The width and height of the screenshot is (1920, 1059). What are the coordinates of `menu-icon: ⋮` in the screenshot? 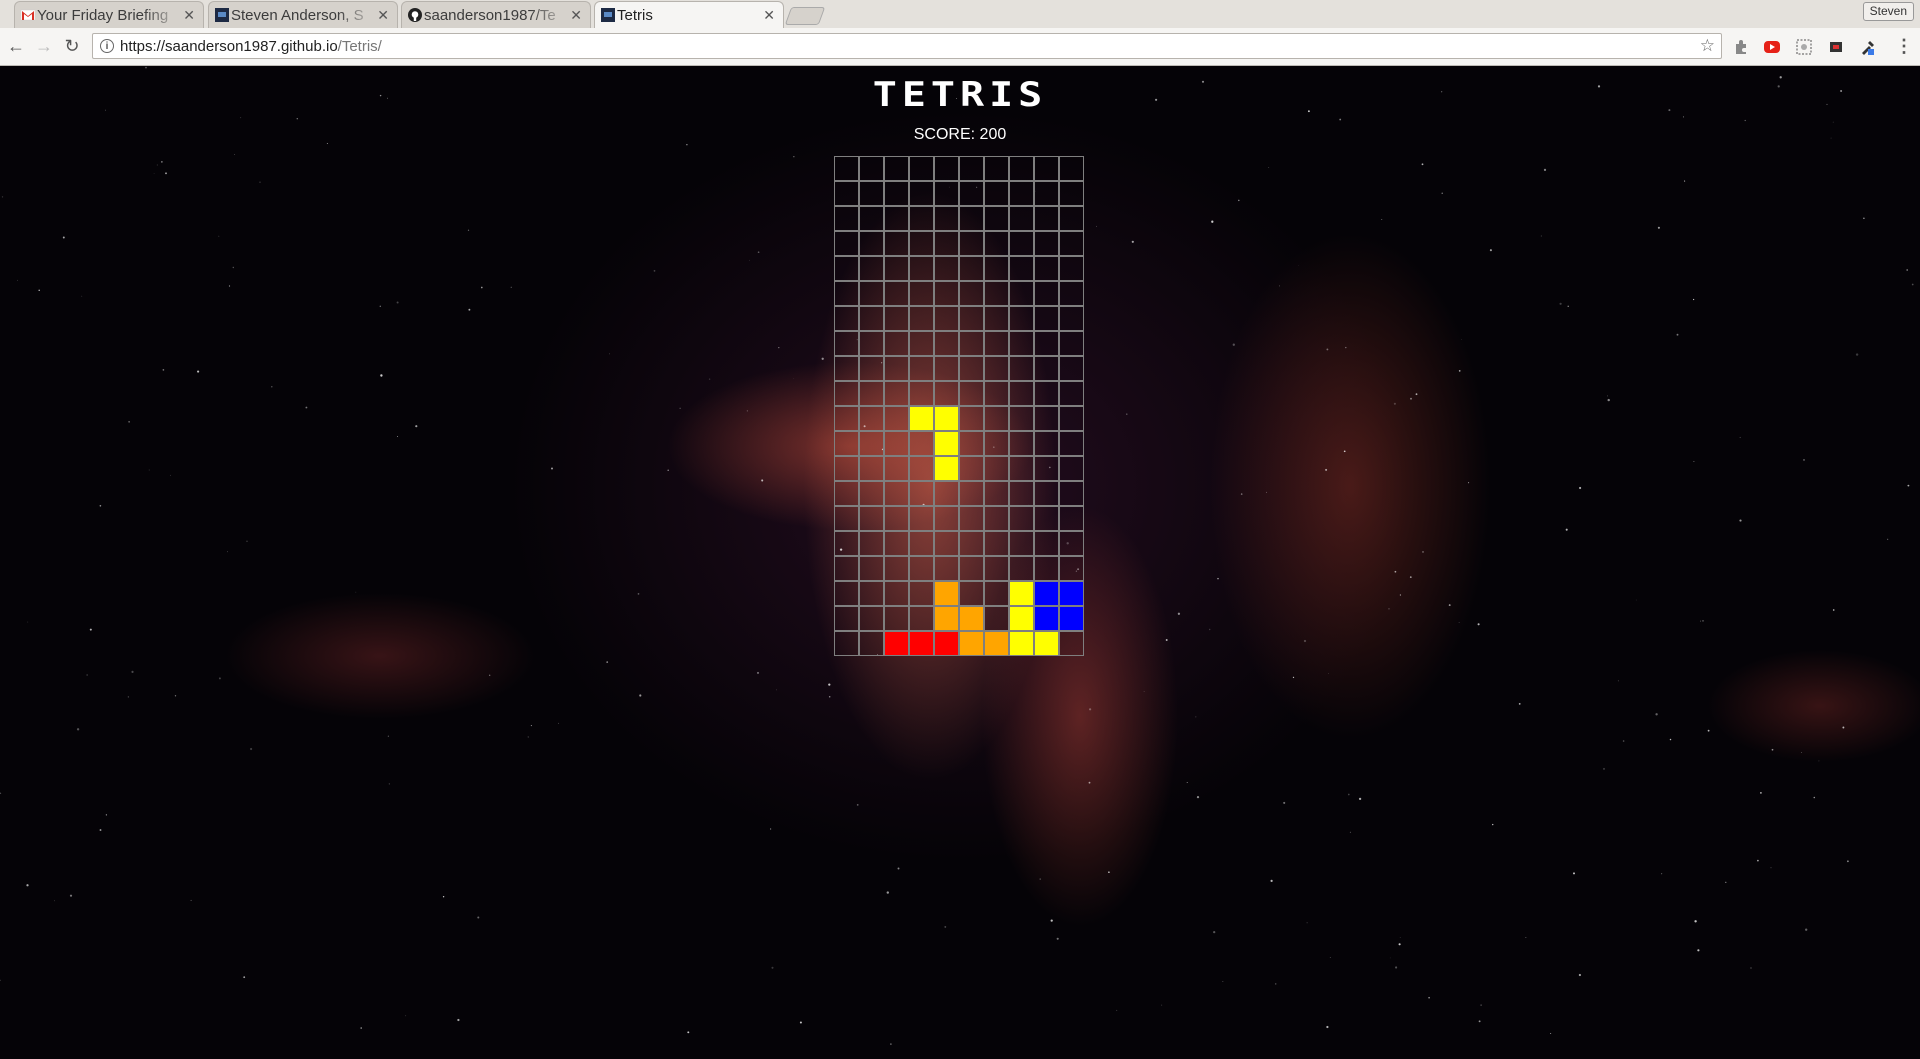 It's located at (1904, 46).